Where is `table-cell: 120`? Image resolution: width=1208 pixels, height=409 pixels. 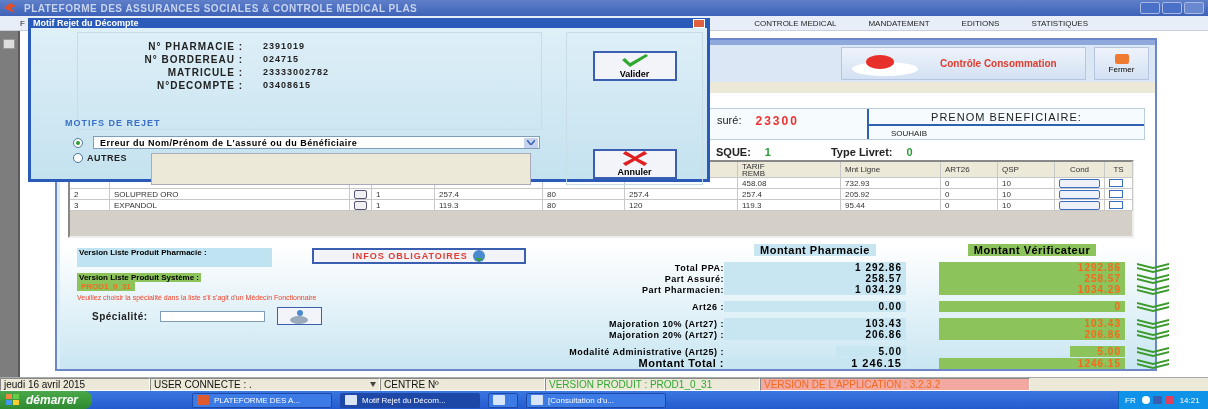
table-cell: 120 is located at coordinates (681, 205).